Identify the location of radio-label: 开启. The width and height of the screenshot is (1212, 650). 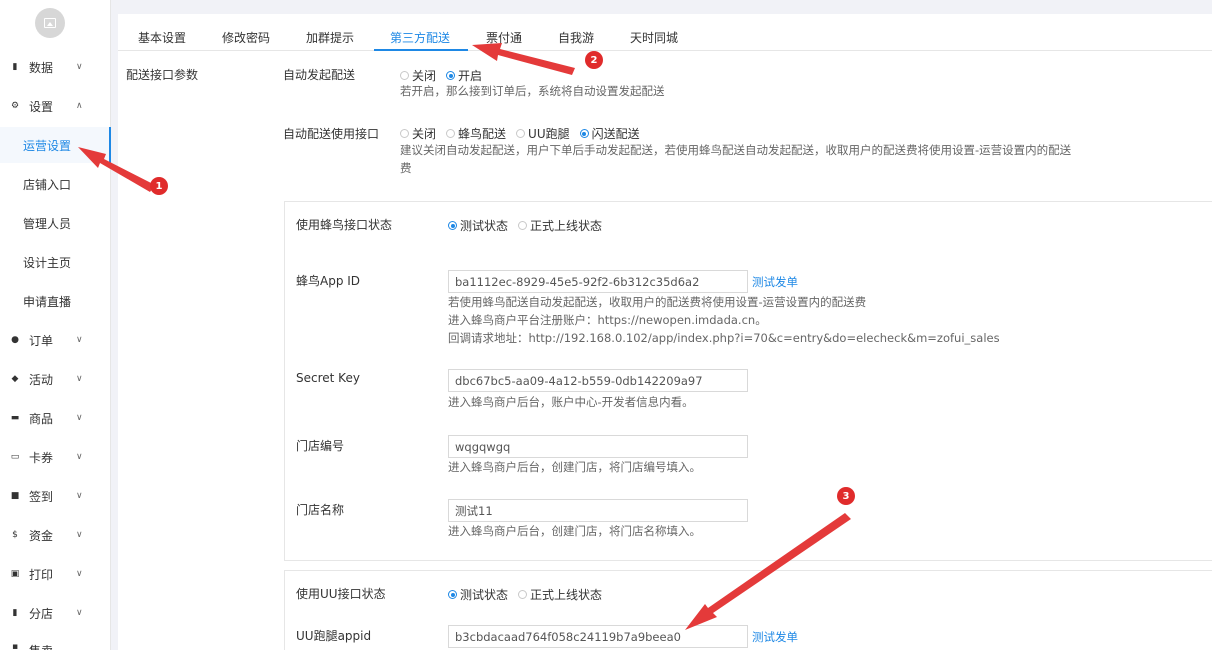
(470, 76).